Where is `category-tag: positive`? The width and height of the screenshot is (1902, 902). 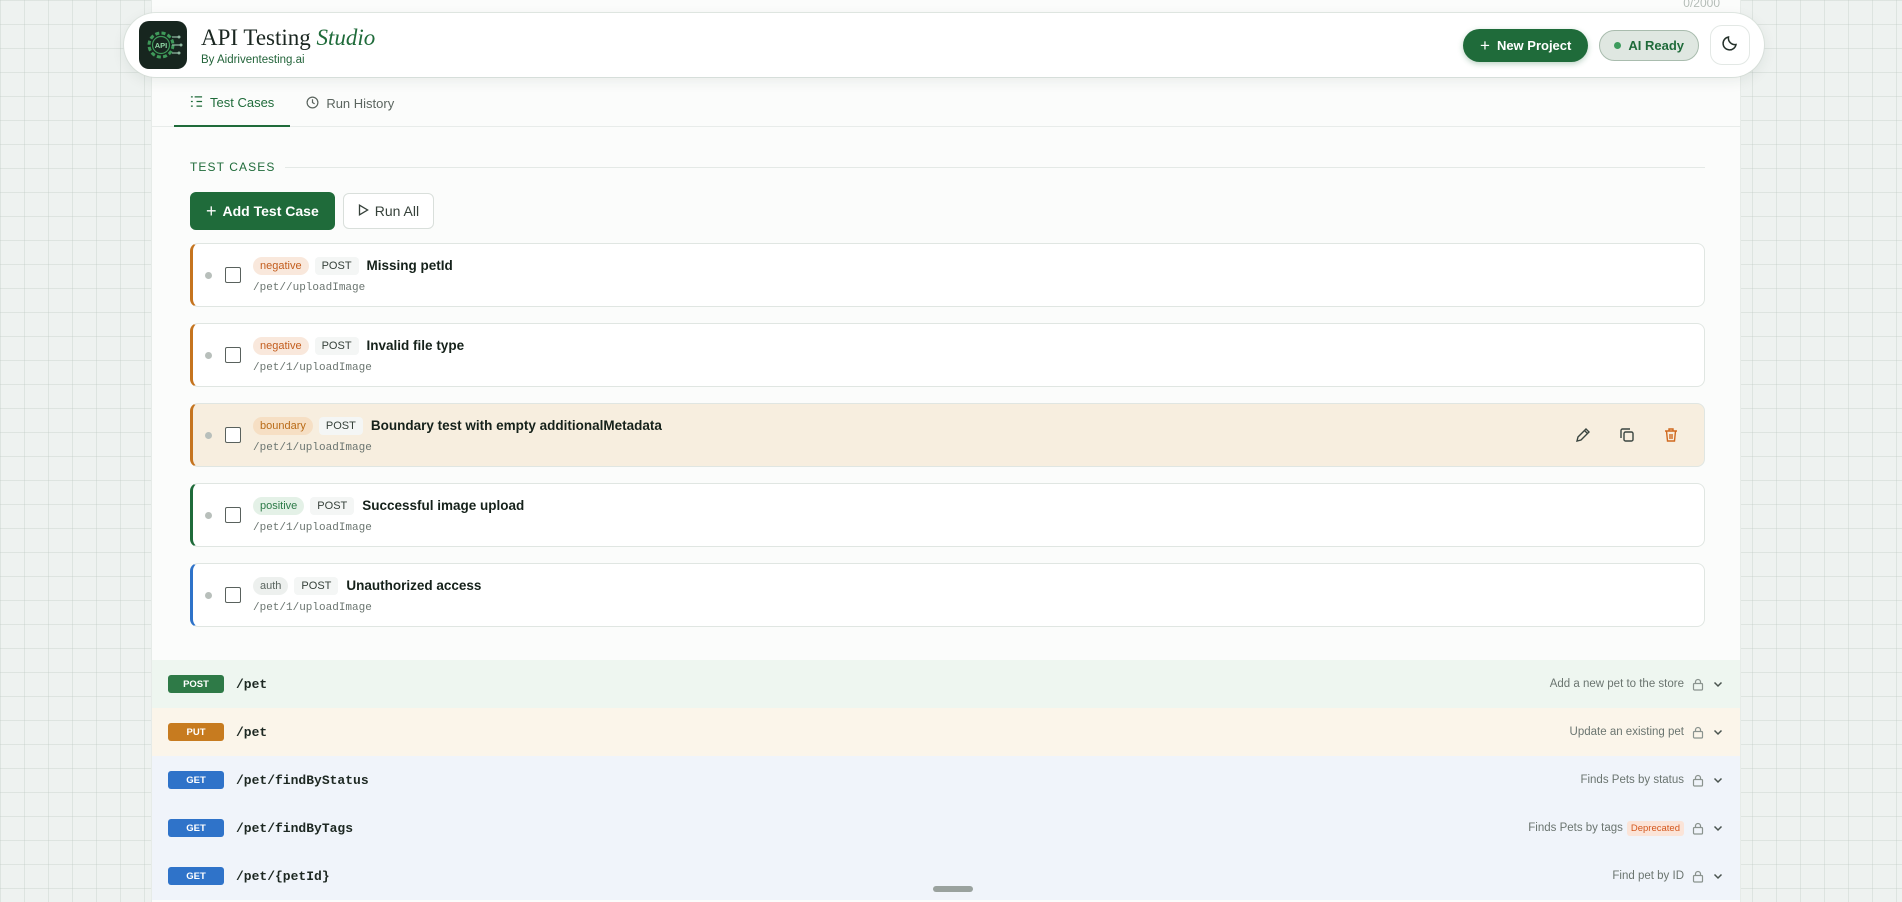 category-tag: positive is located at coordinates (279, 505).